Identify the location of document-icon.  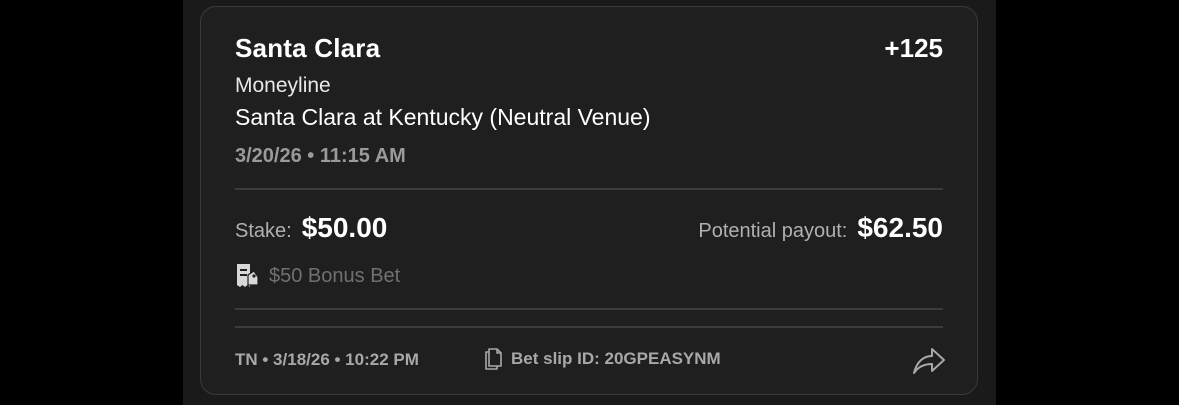
(493, 359).